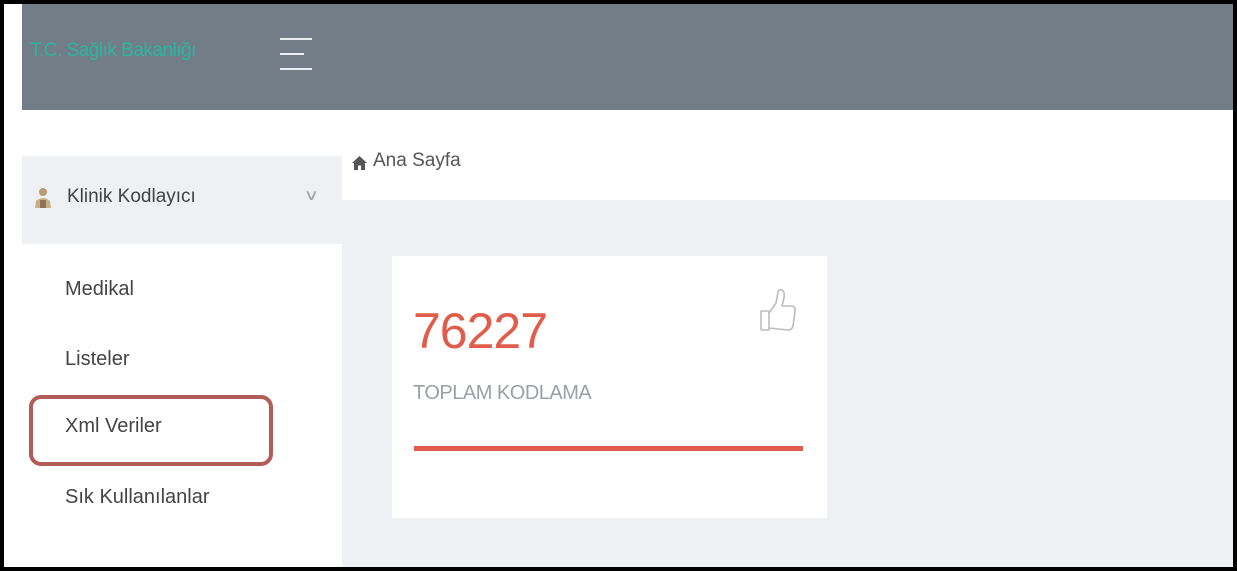 The height and width of the screenshot is (571, 1237). Describe the element at coordinates (99, 289) in the screenshot. I see `sidebar-item-medikal: Medikal` at that location.